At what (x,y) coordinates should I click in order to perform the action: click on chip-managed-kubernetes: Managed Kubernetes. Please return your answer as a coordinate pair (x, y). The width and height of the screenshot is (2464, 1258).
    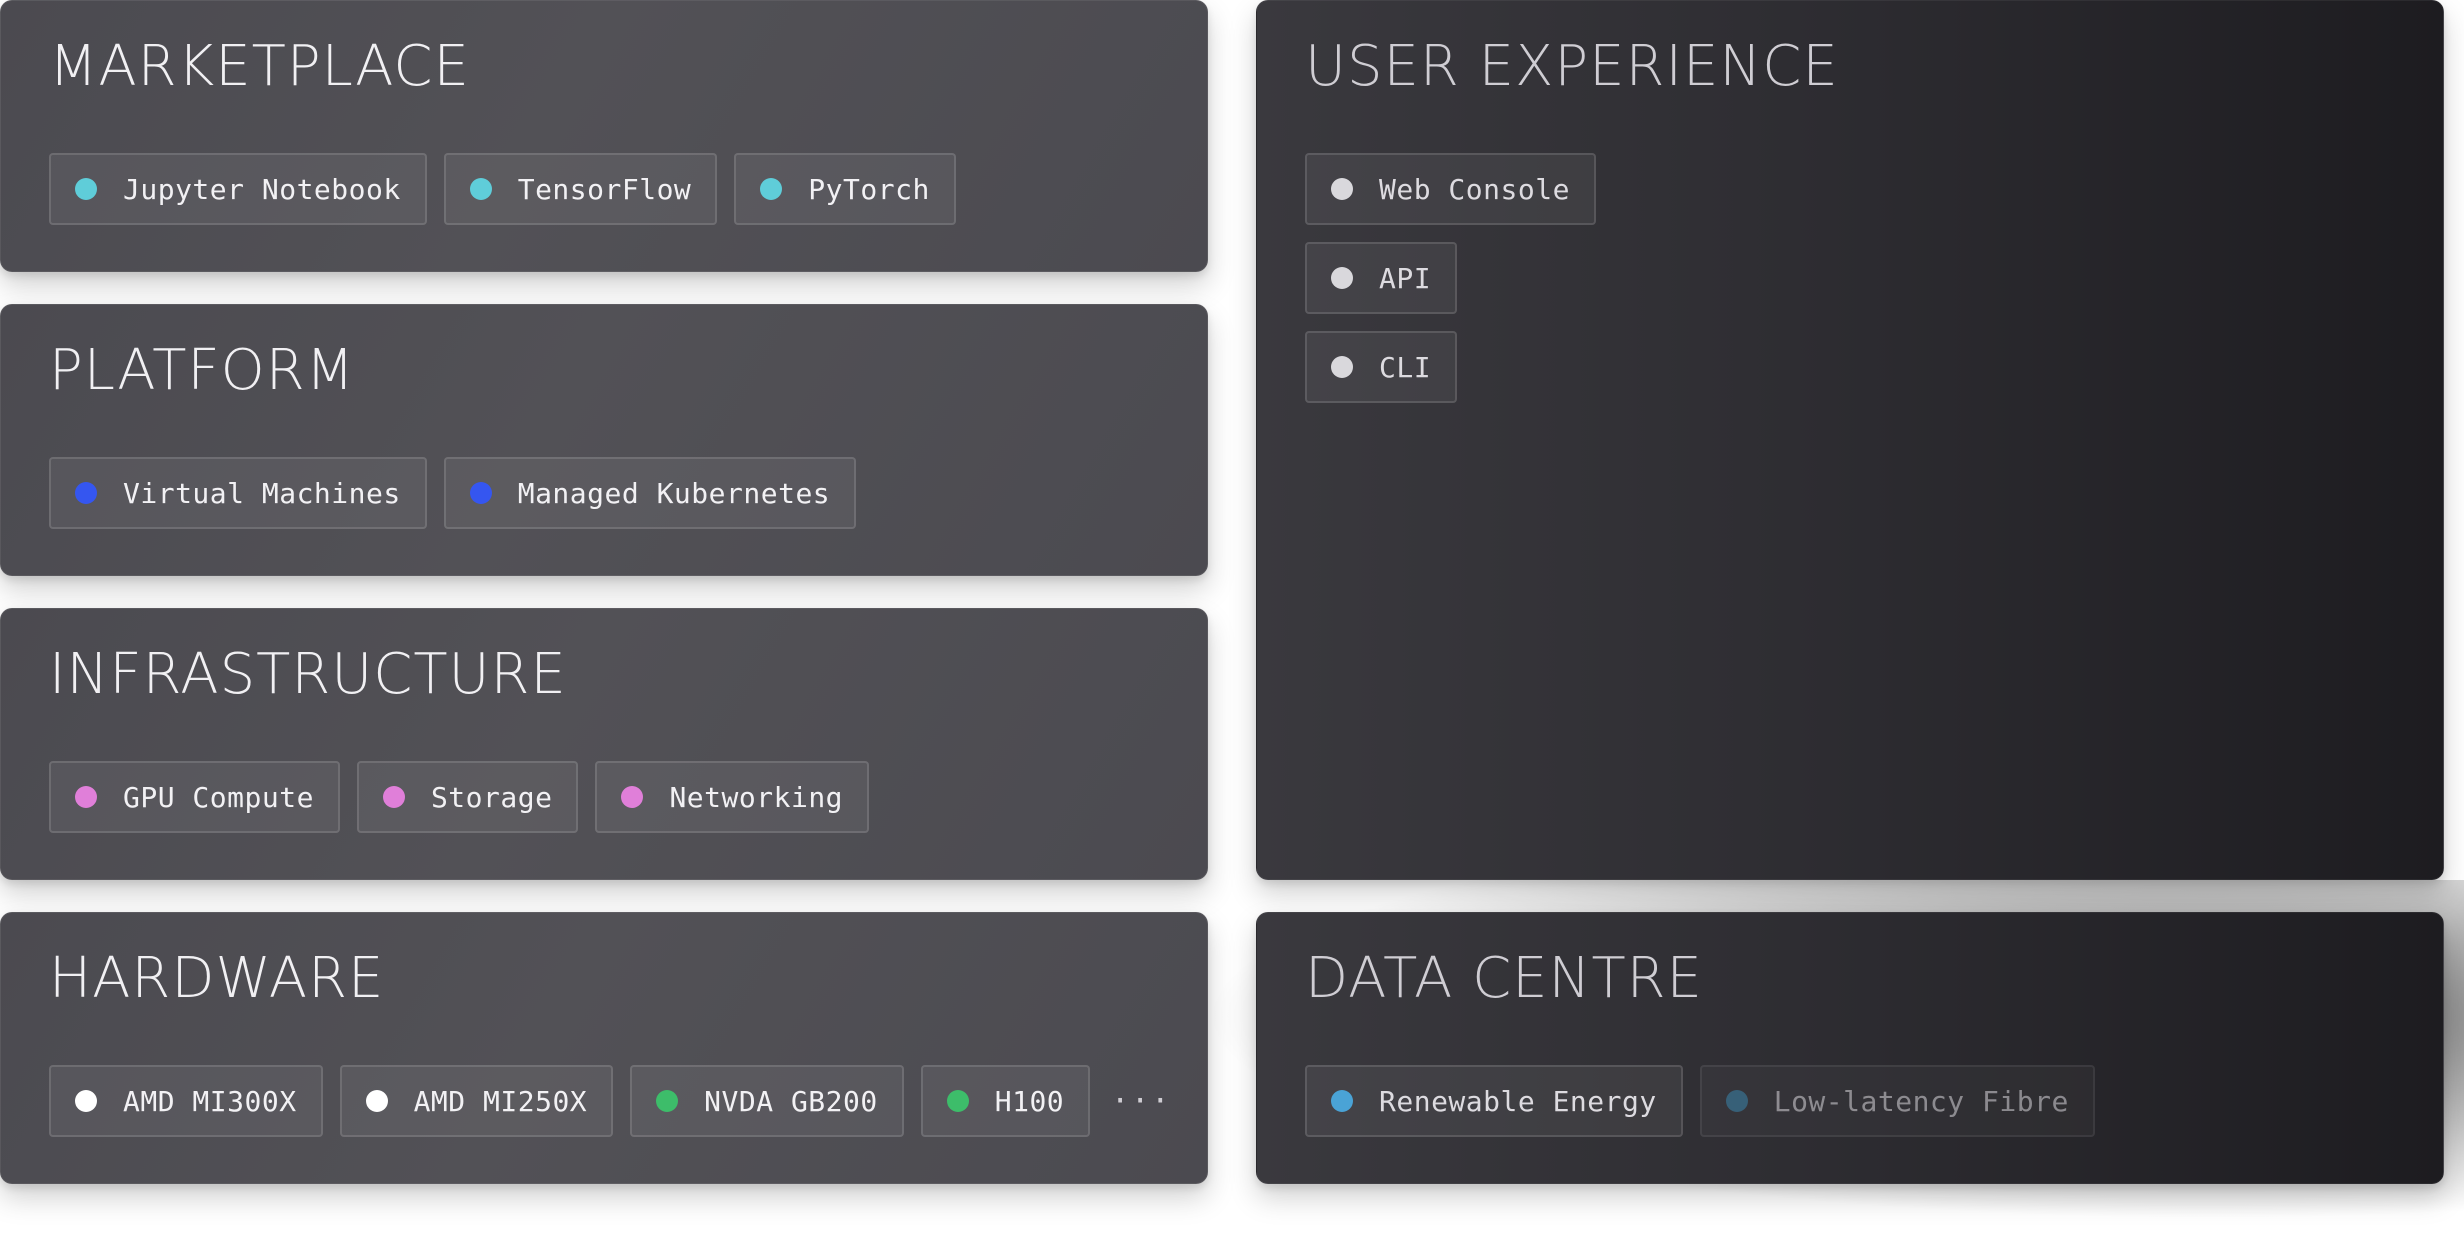
    Looking at the image, I should click on (650, 493).